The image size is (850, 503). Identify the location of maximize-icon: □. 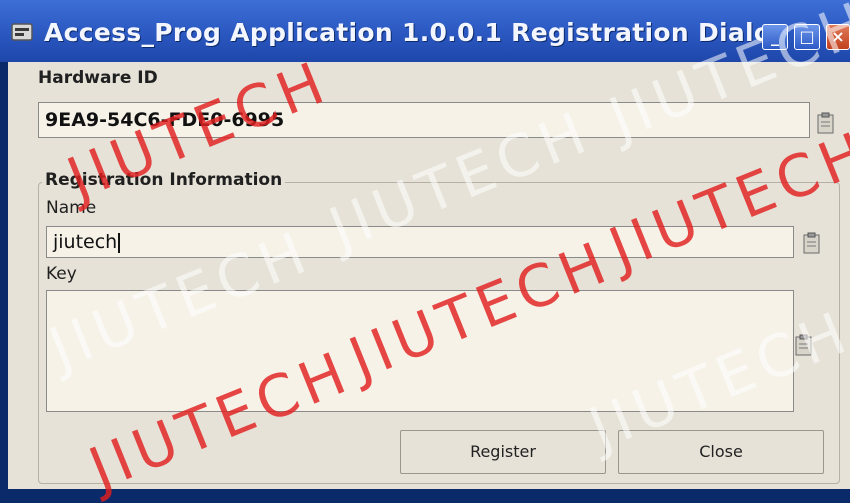
(807, 36).